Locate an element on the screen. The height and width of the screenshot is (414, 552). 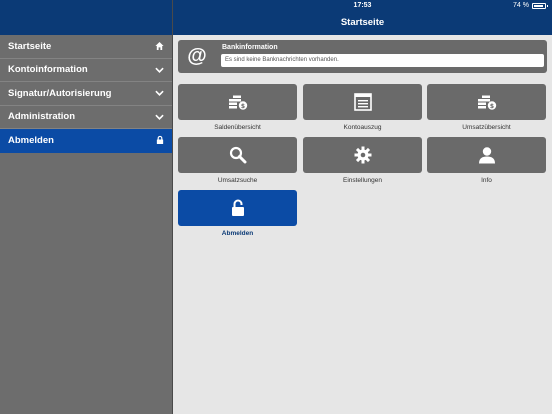
sidebar-item-administration: Administration is located at coordinates (86, 117).